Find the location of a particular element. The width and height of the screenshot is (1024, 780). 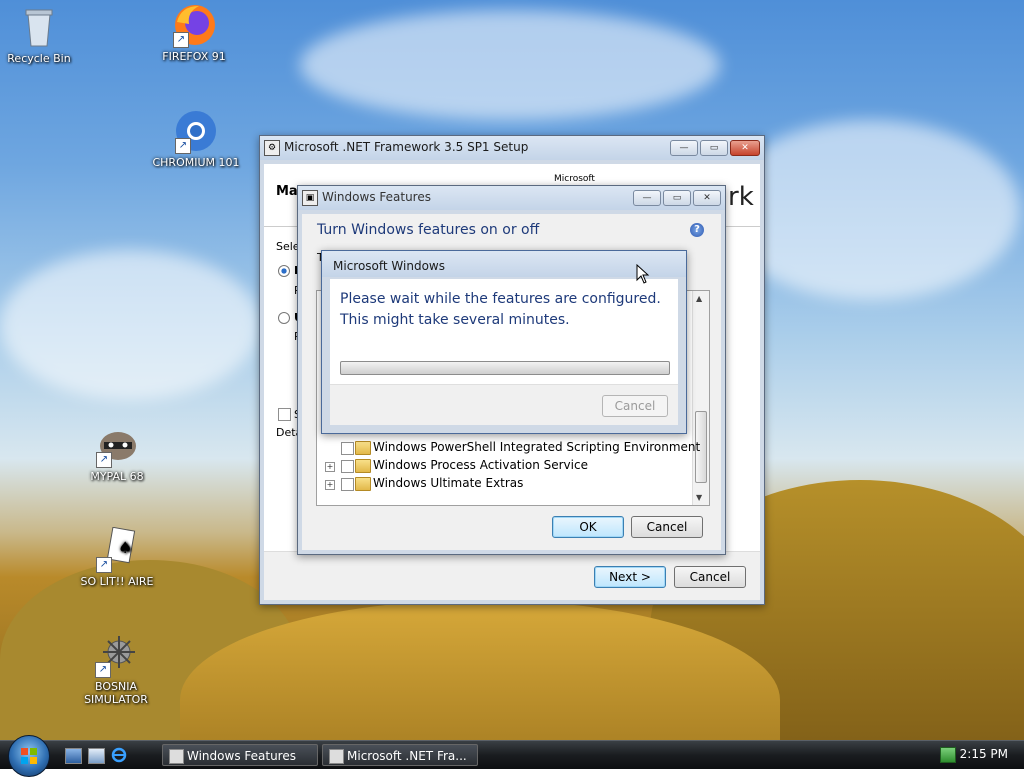

desktop-icon-bosnia-simulator: ↗ BOSNIA SIMULATOR is located at coordinates (116, 669).